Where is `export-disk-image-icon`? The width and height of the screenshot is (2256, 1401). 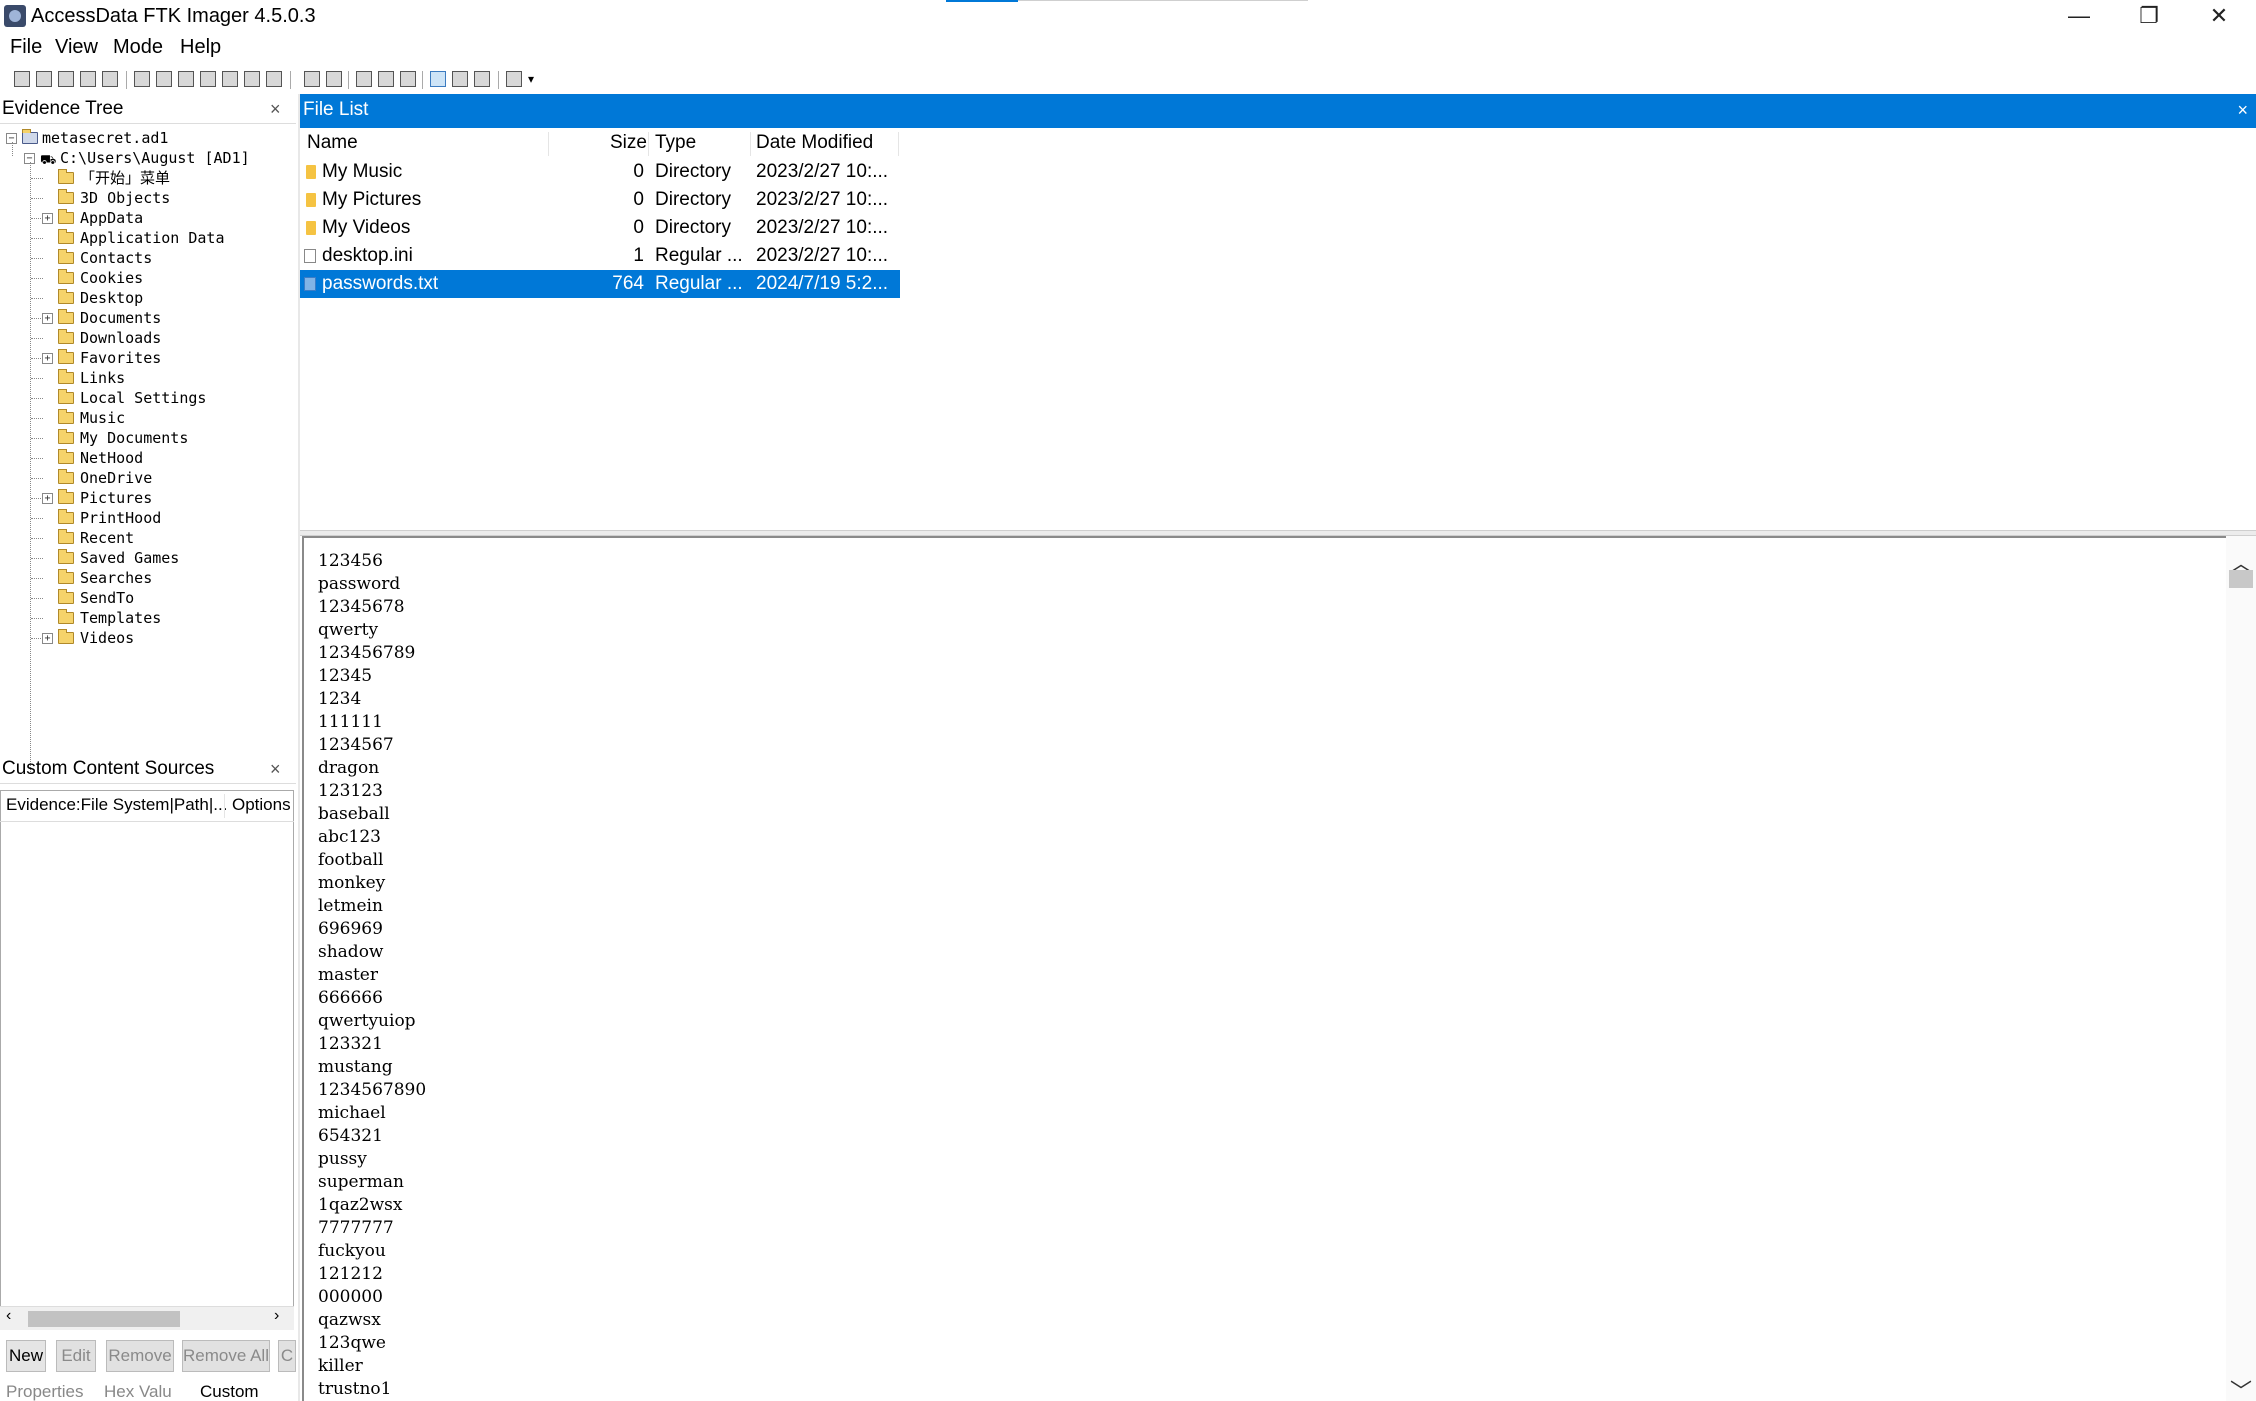 export-disk-image-icon is located at coordinates (164, 79).